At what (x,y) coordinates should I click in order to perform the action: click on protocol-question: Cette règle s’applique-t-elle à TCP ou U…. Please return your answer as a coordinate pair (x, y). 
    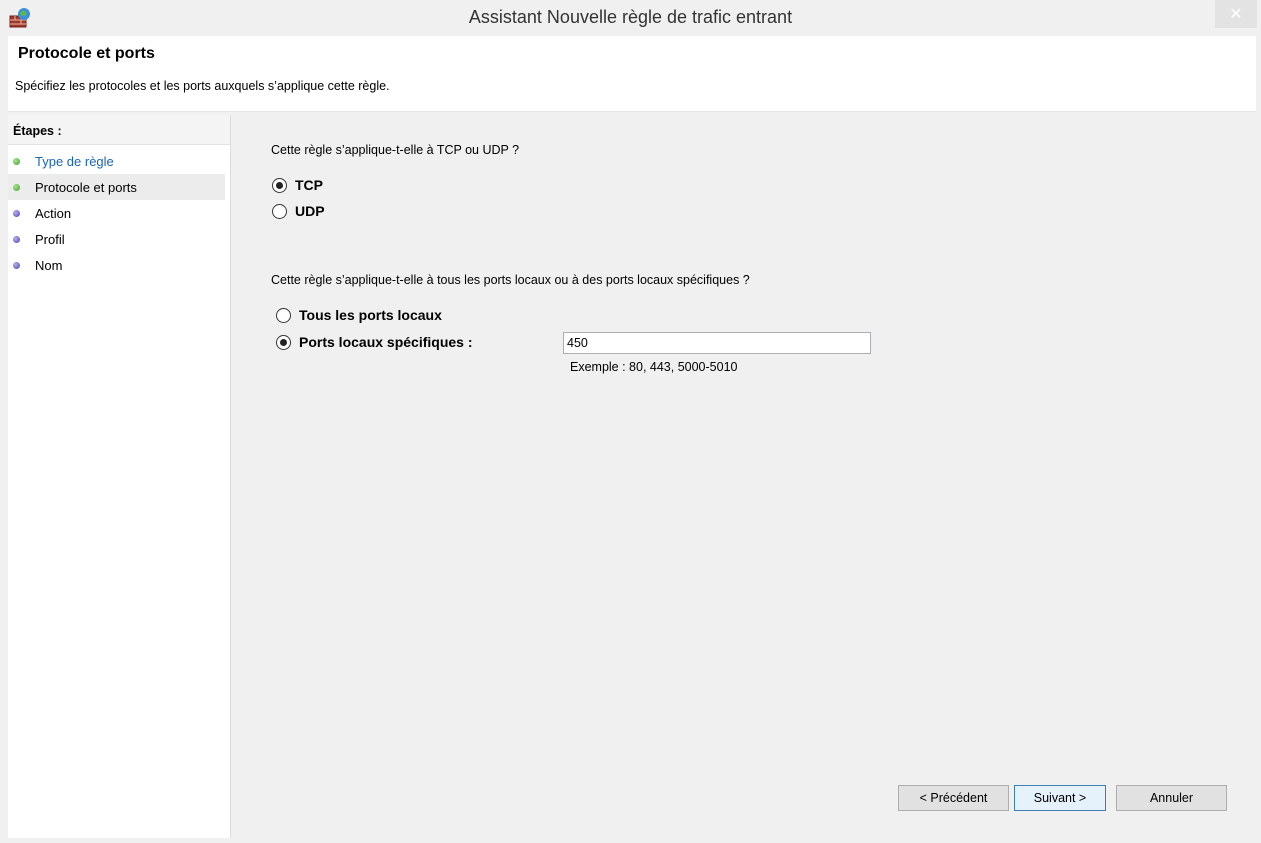
    Looking at the image, I should click on (395, 150).